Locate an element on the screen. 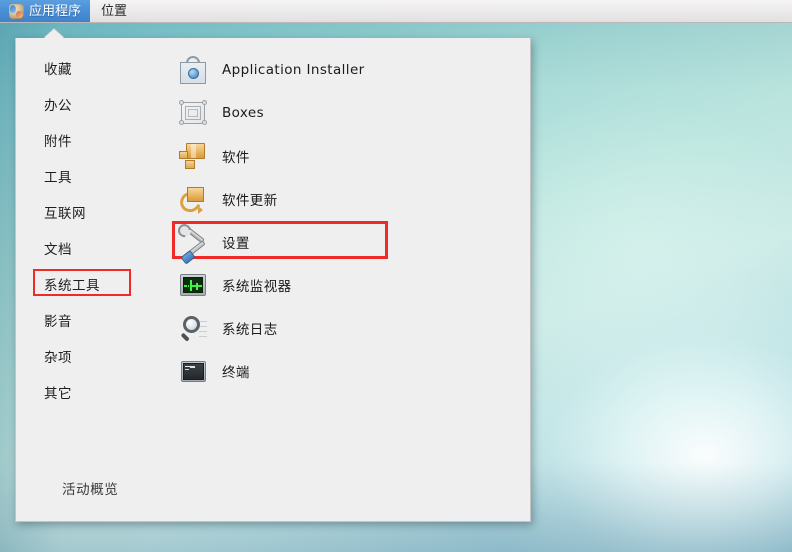 This screenshot has width=792, height=552. category-label: 收藏 is located at coordinates (58, 70).